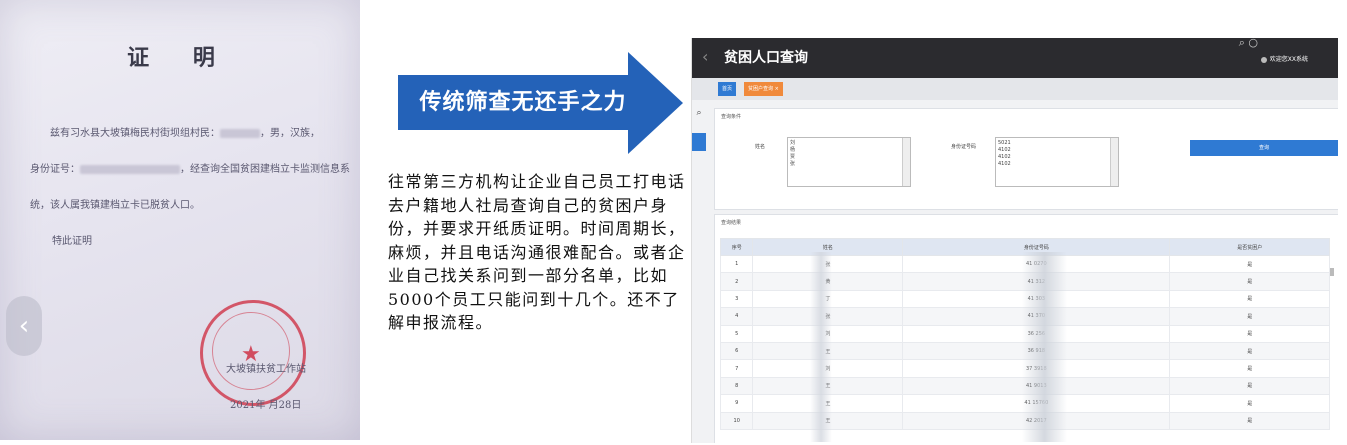 Image resolution: width=1347 pixels, height=445 pixels. What do you see at coordinates (115, 205) in the screenshot?
I see `certificate-line-3: 统，该人属我镇建档立卡已脱贫人口。` at bounding box center [115, 205].